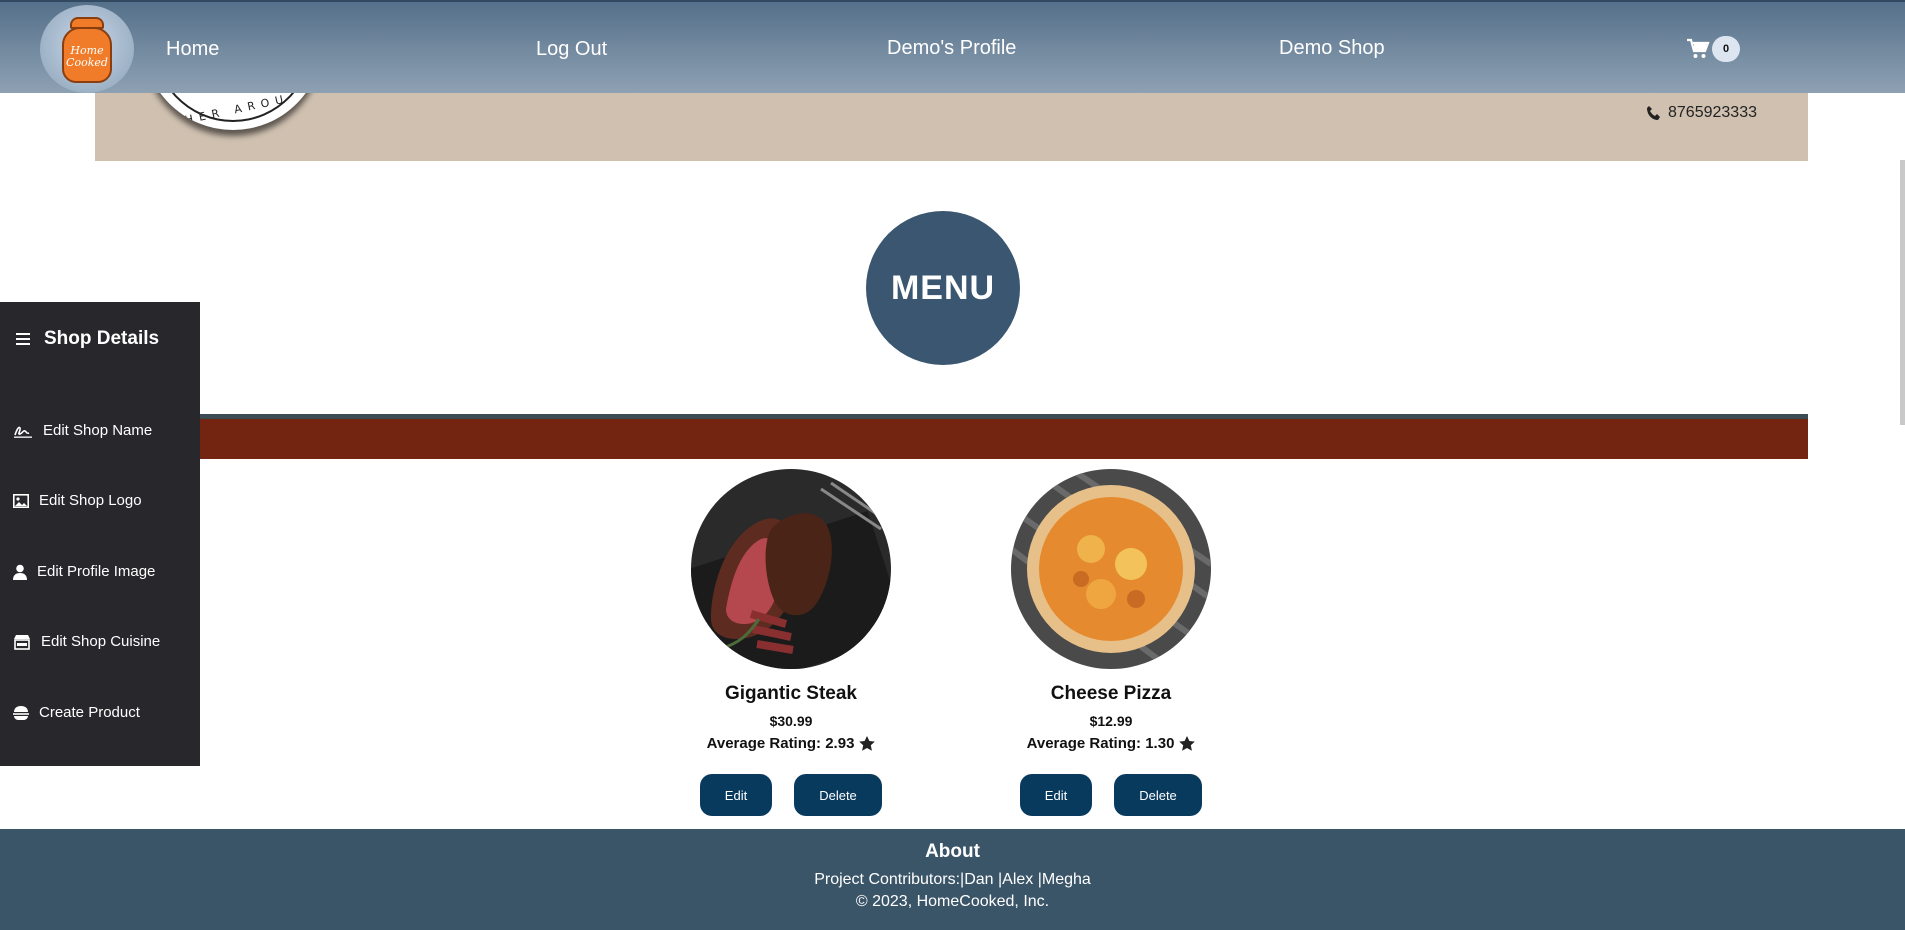 The height and width of the screenshot is (930, 1905). I want to click on cart-button: 0, so click(1714, 49).